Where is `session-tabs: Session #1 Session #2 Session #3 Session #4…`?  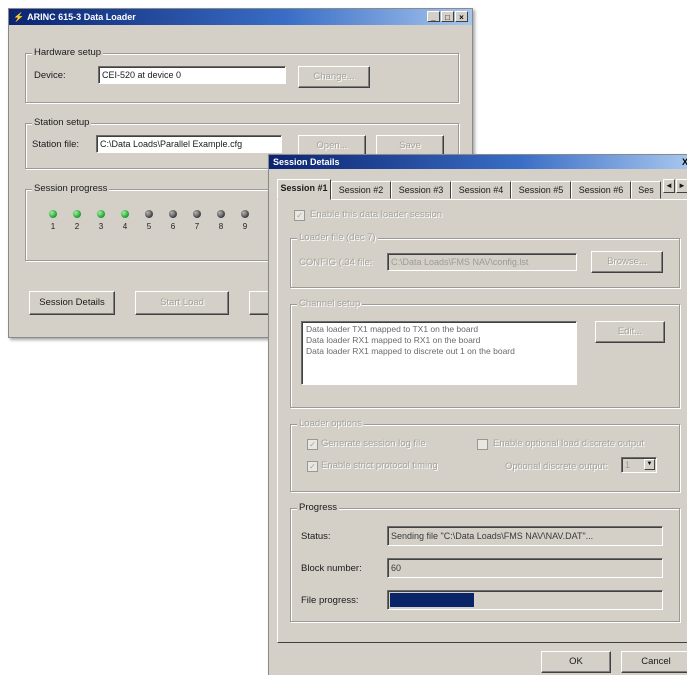
session-tabs: Session #1 Session #2 Session #3 Session #4… is located at coordinates (482, 189).